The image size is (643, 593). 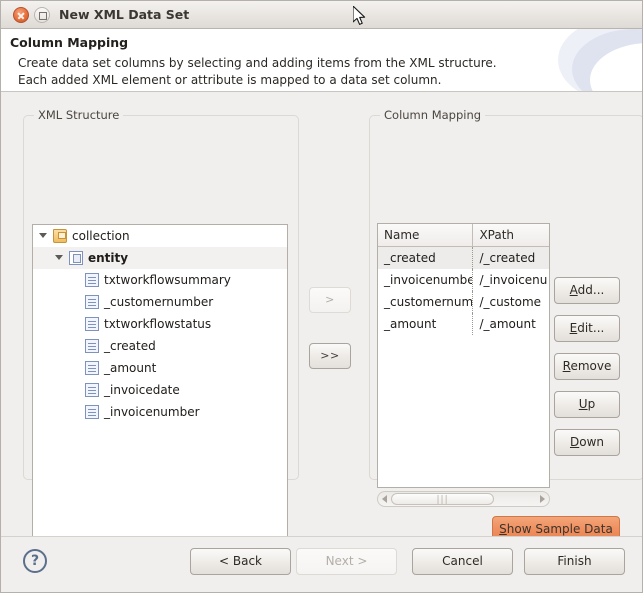 I want to click on tree-item-label: txtworkflowstatus, so click(x=158, y=324).